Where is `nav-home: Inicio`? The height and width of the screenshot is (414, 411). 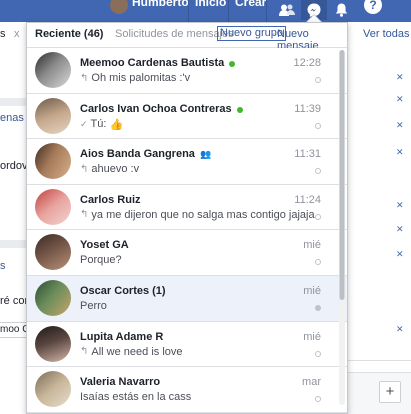 nav-home: Inicio is located at coordinates (210, 4).